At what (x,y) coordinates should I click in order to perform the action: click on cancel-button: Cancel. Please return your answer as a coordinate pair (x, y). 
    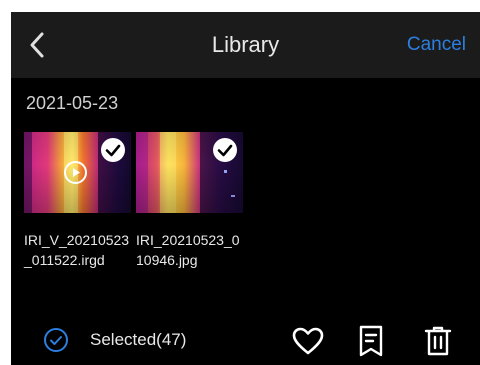
    Looking at the image, I should click on (436, 45).